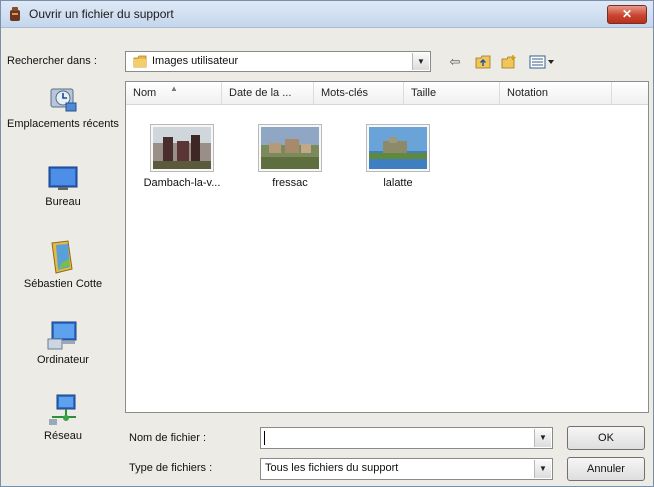 This screenshot has height=487, width=654. Describe the element at coordinates (182, 148) in the screenshot. I see `castle-photo-thumbnail` at that location.